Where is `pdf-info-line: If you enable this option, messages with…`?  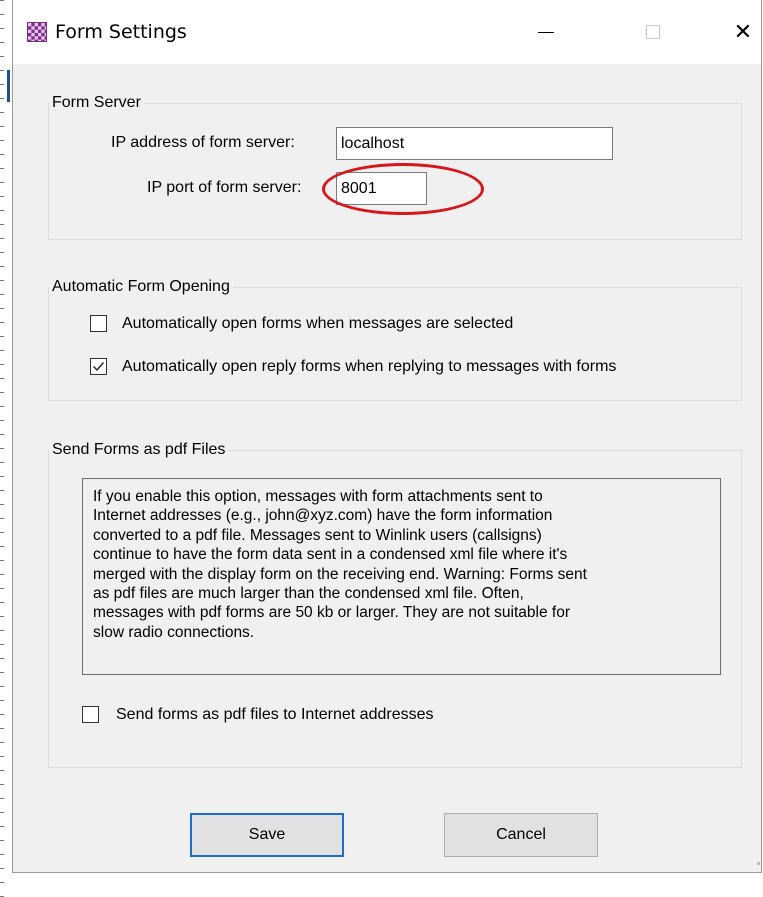
pdf-info-line: If you enable this option, messages with… is located at coordinates (318, 496).